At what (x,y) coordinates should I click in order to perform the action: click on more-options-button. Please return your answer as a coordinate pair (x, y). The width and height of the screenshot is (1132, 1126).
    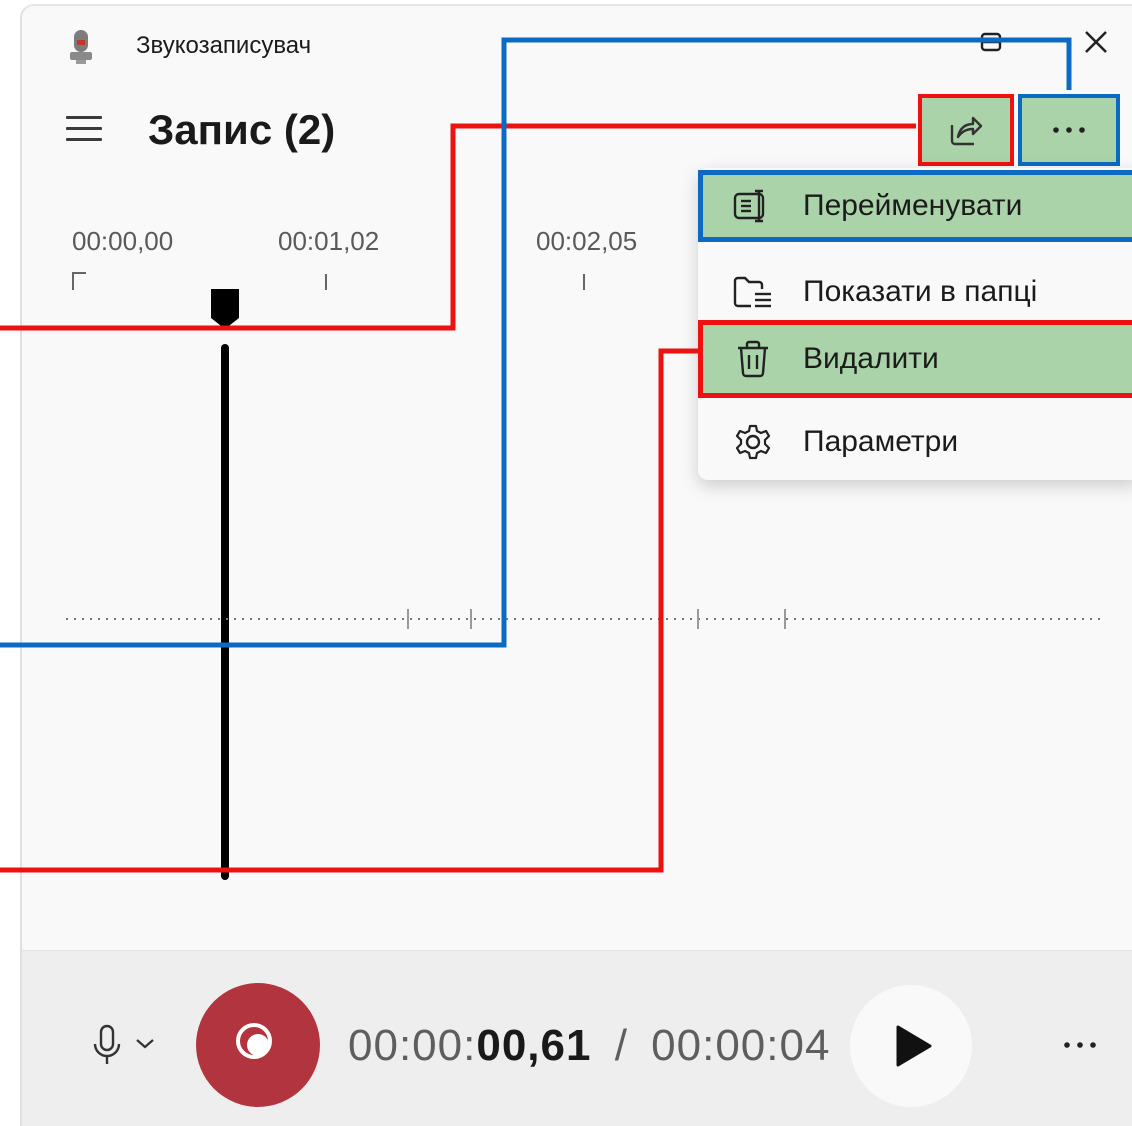
    Looking at the image, I should click on (1069, 130).